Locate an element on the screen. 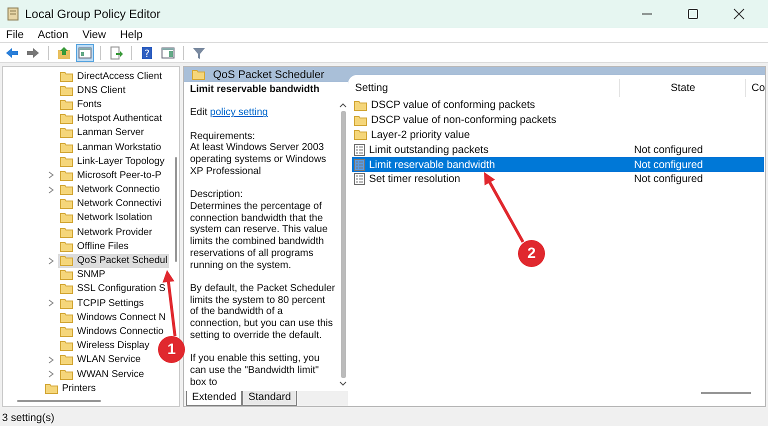 The height and width of the screenshot is (426, 768). menu-item: View is located at coordinates (94, 35).